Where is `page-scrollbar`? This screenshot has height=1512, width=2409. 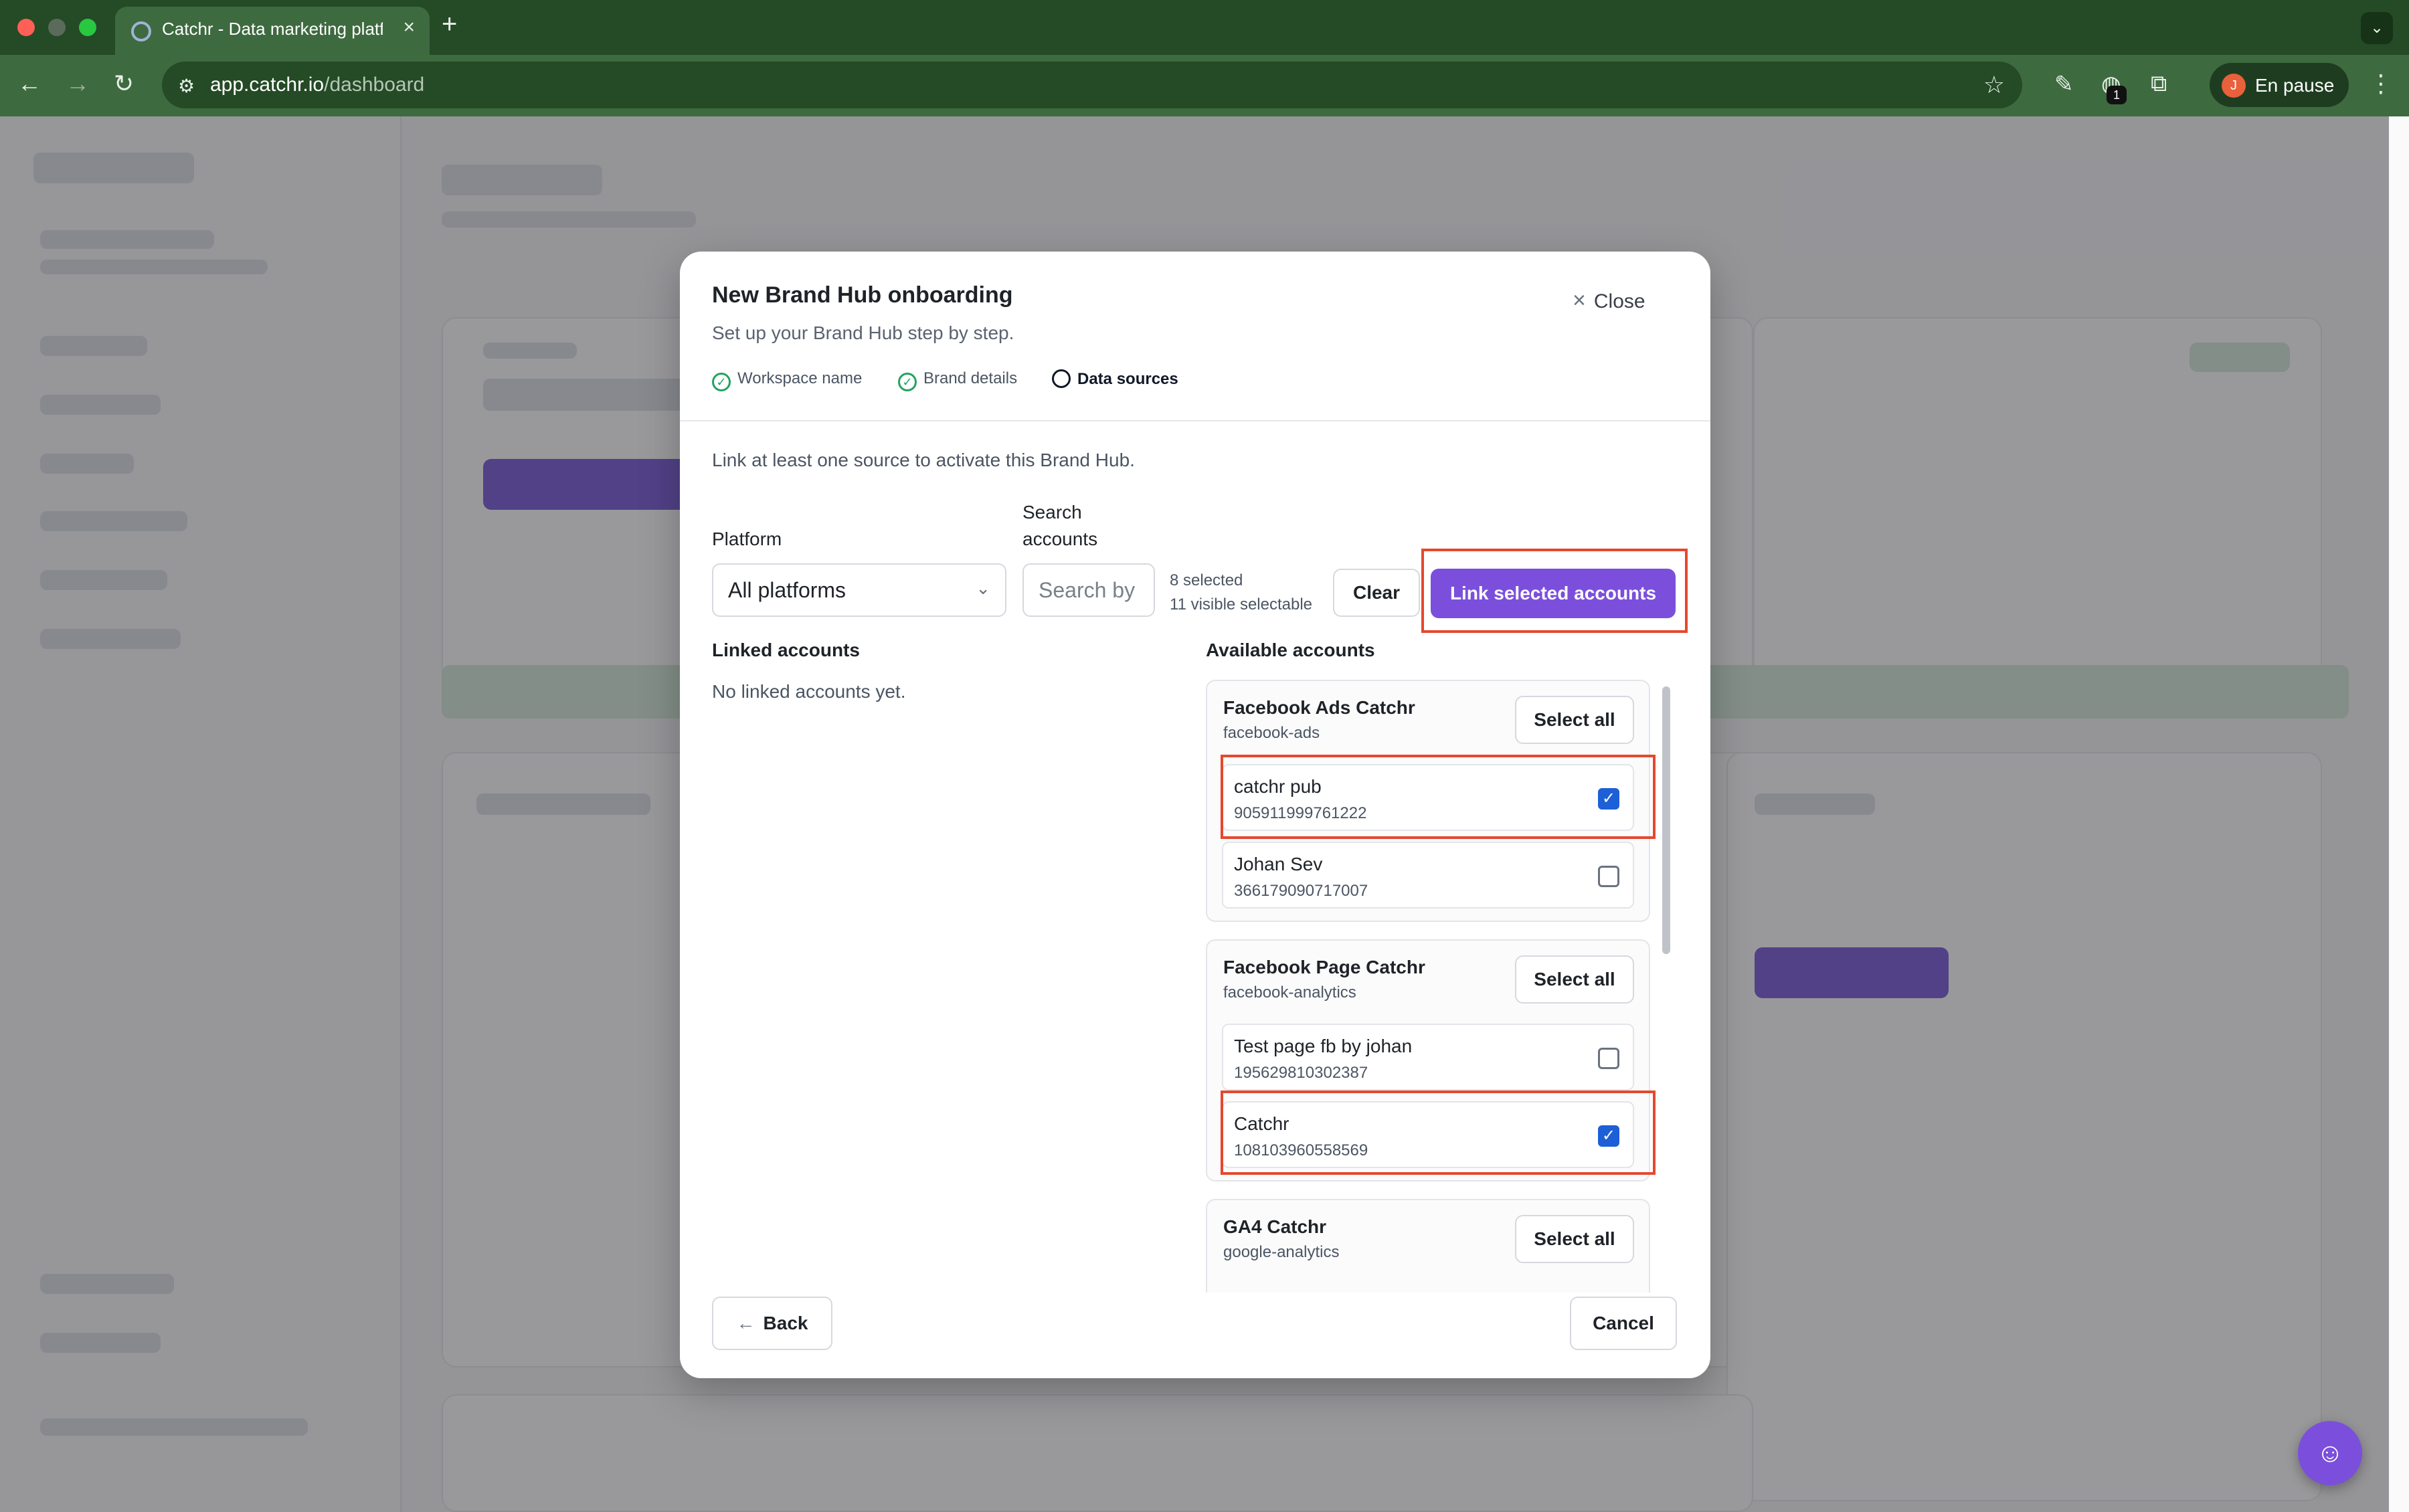
page-scrollbar is located at coordinates (2399, 814).